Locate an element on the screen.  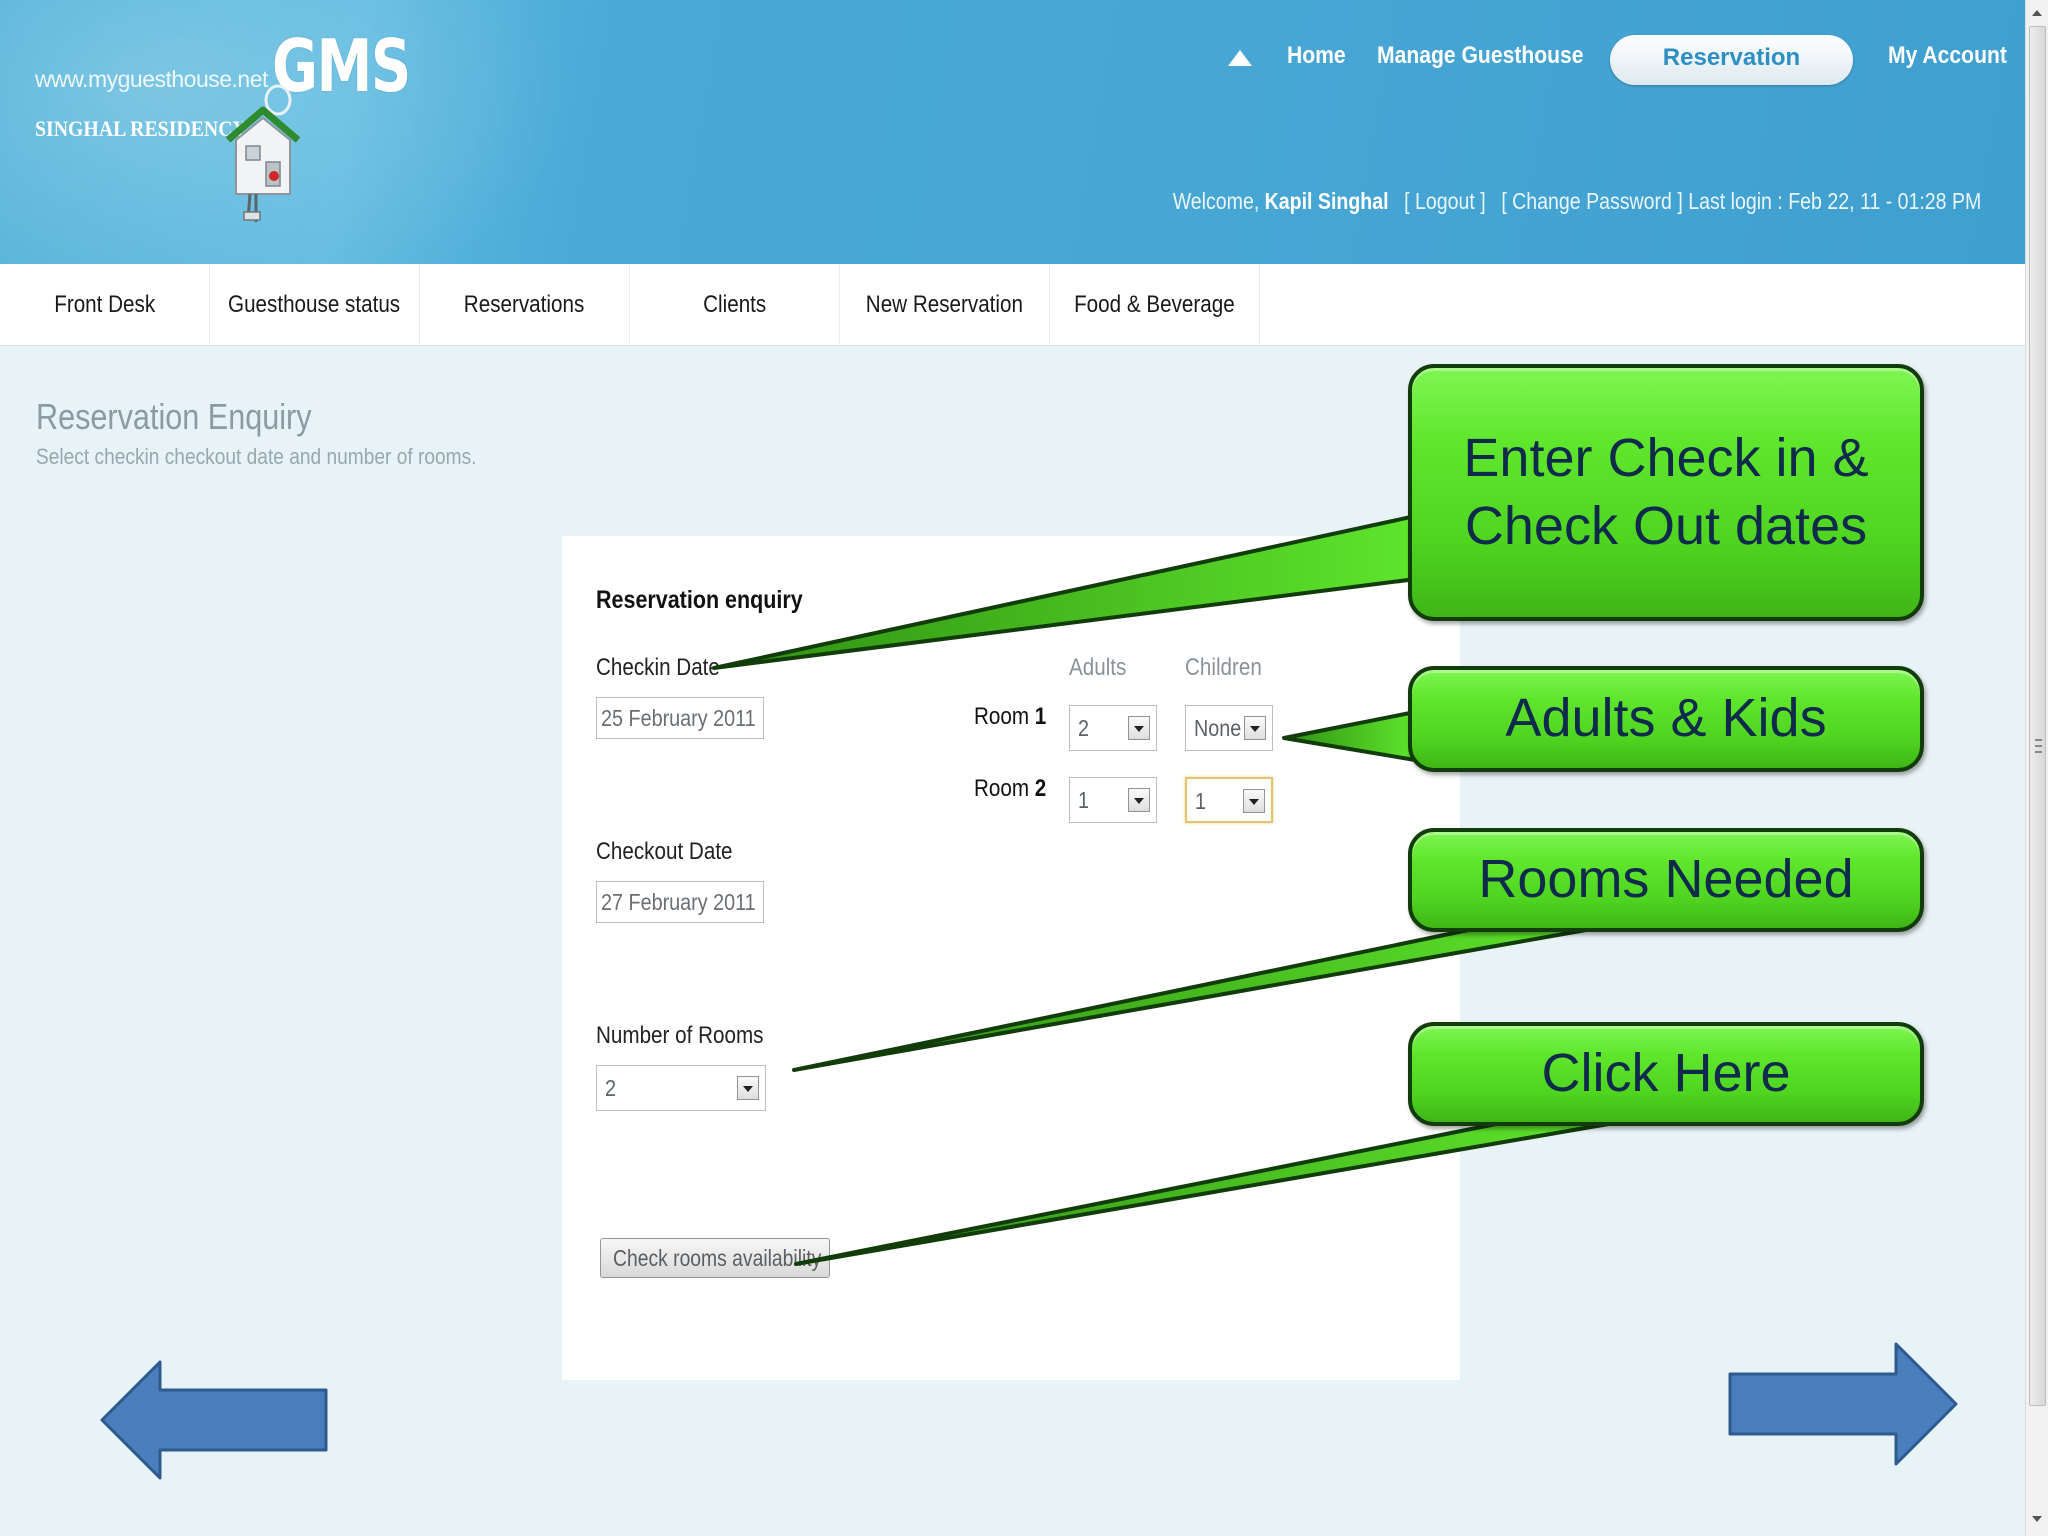
change-password-link: [ Change Password ] is located at coordinates (1591, 201).